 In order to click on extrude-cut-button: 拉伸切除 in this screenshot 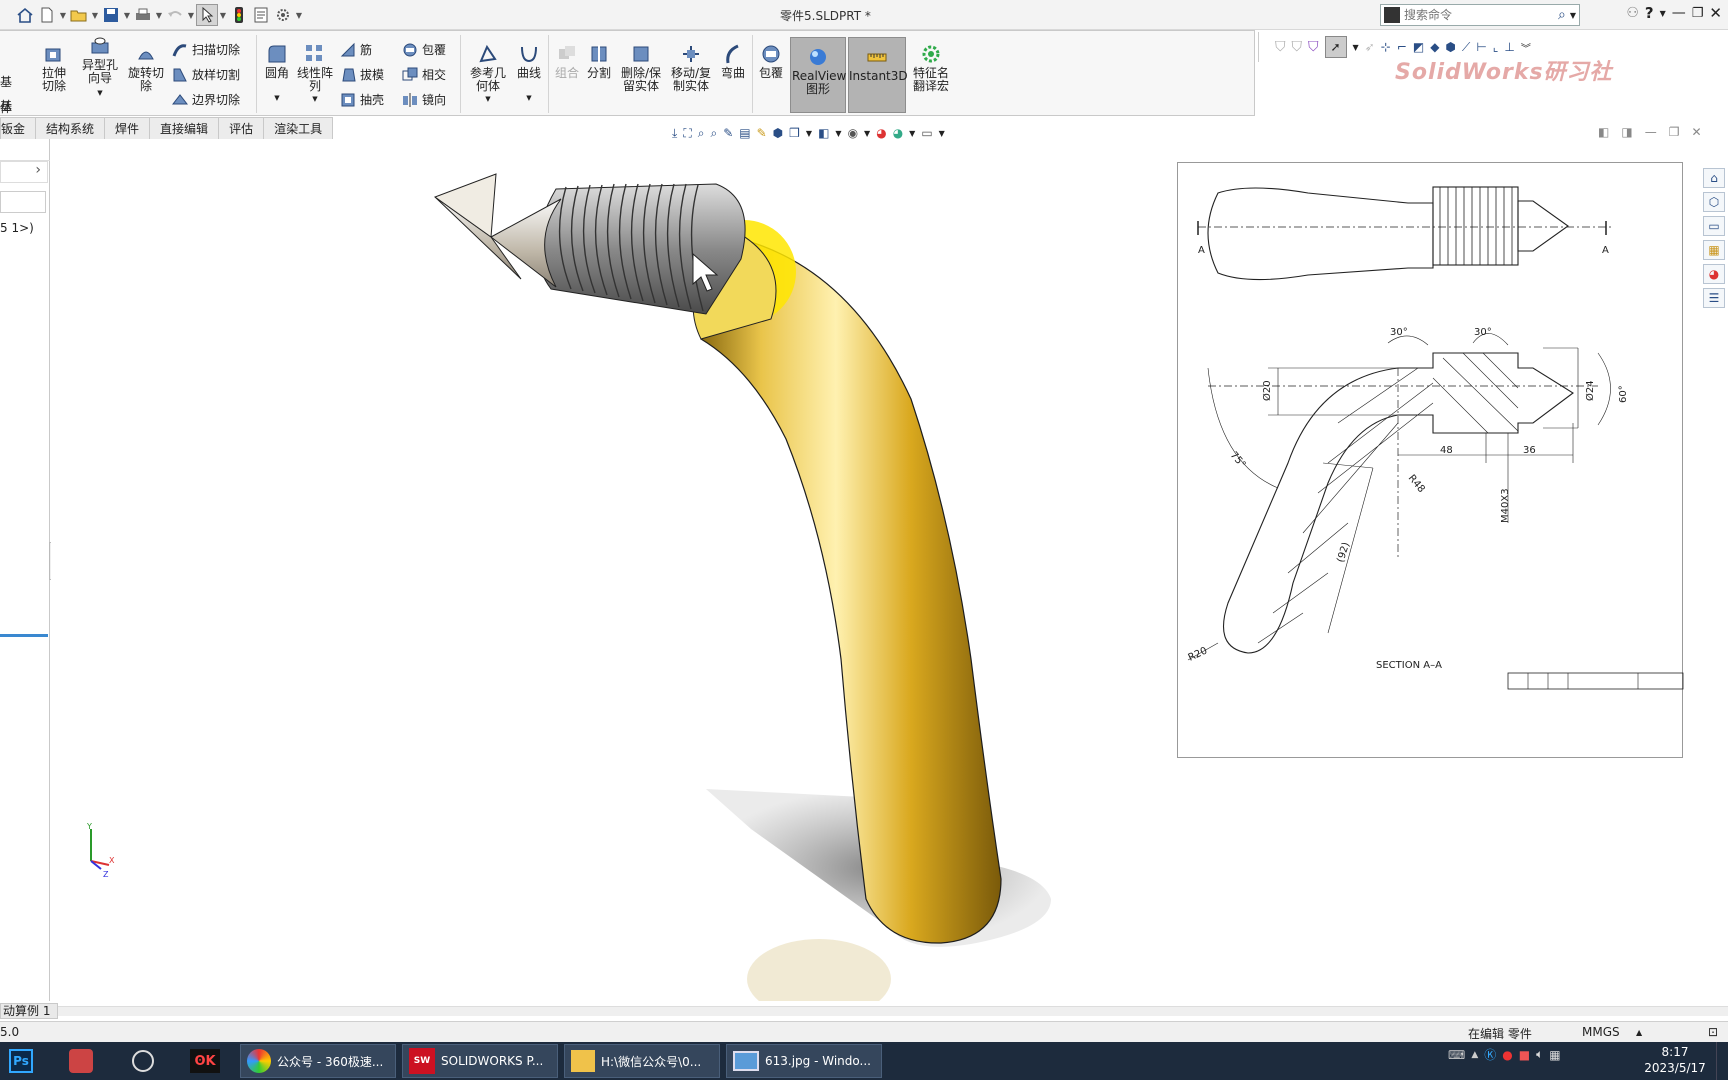, I will do `click(54, 68)`.